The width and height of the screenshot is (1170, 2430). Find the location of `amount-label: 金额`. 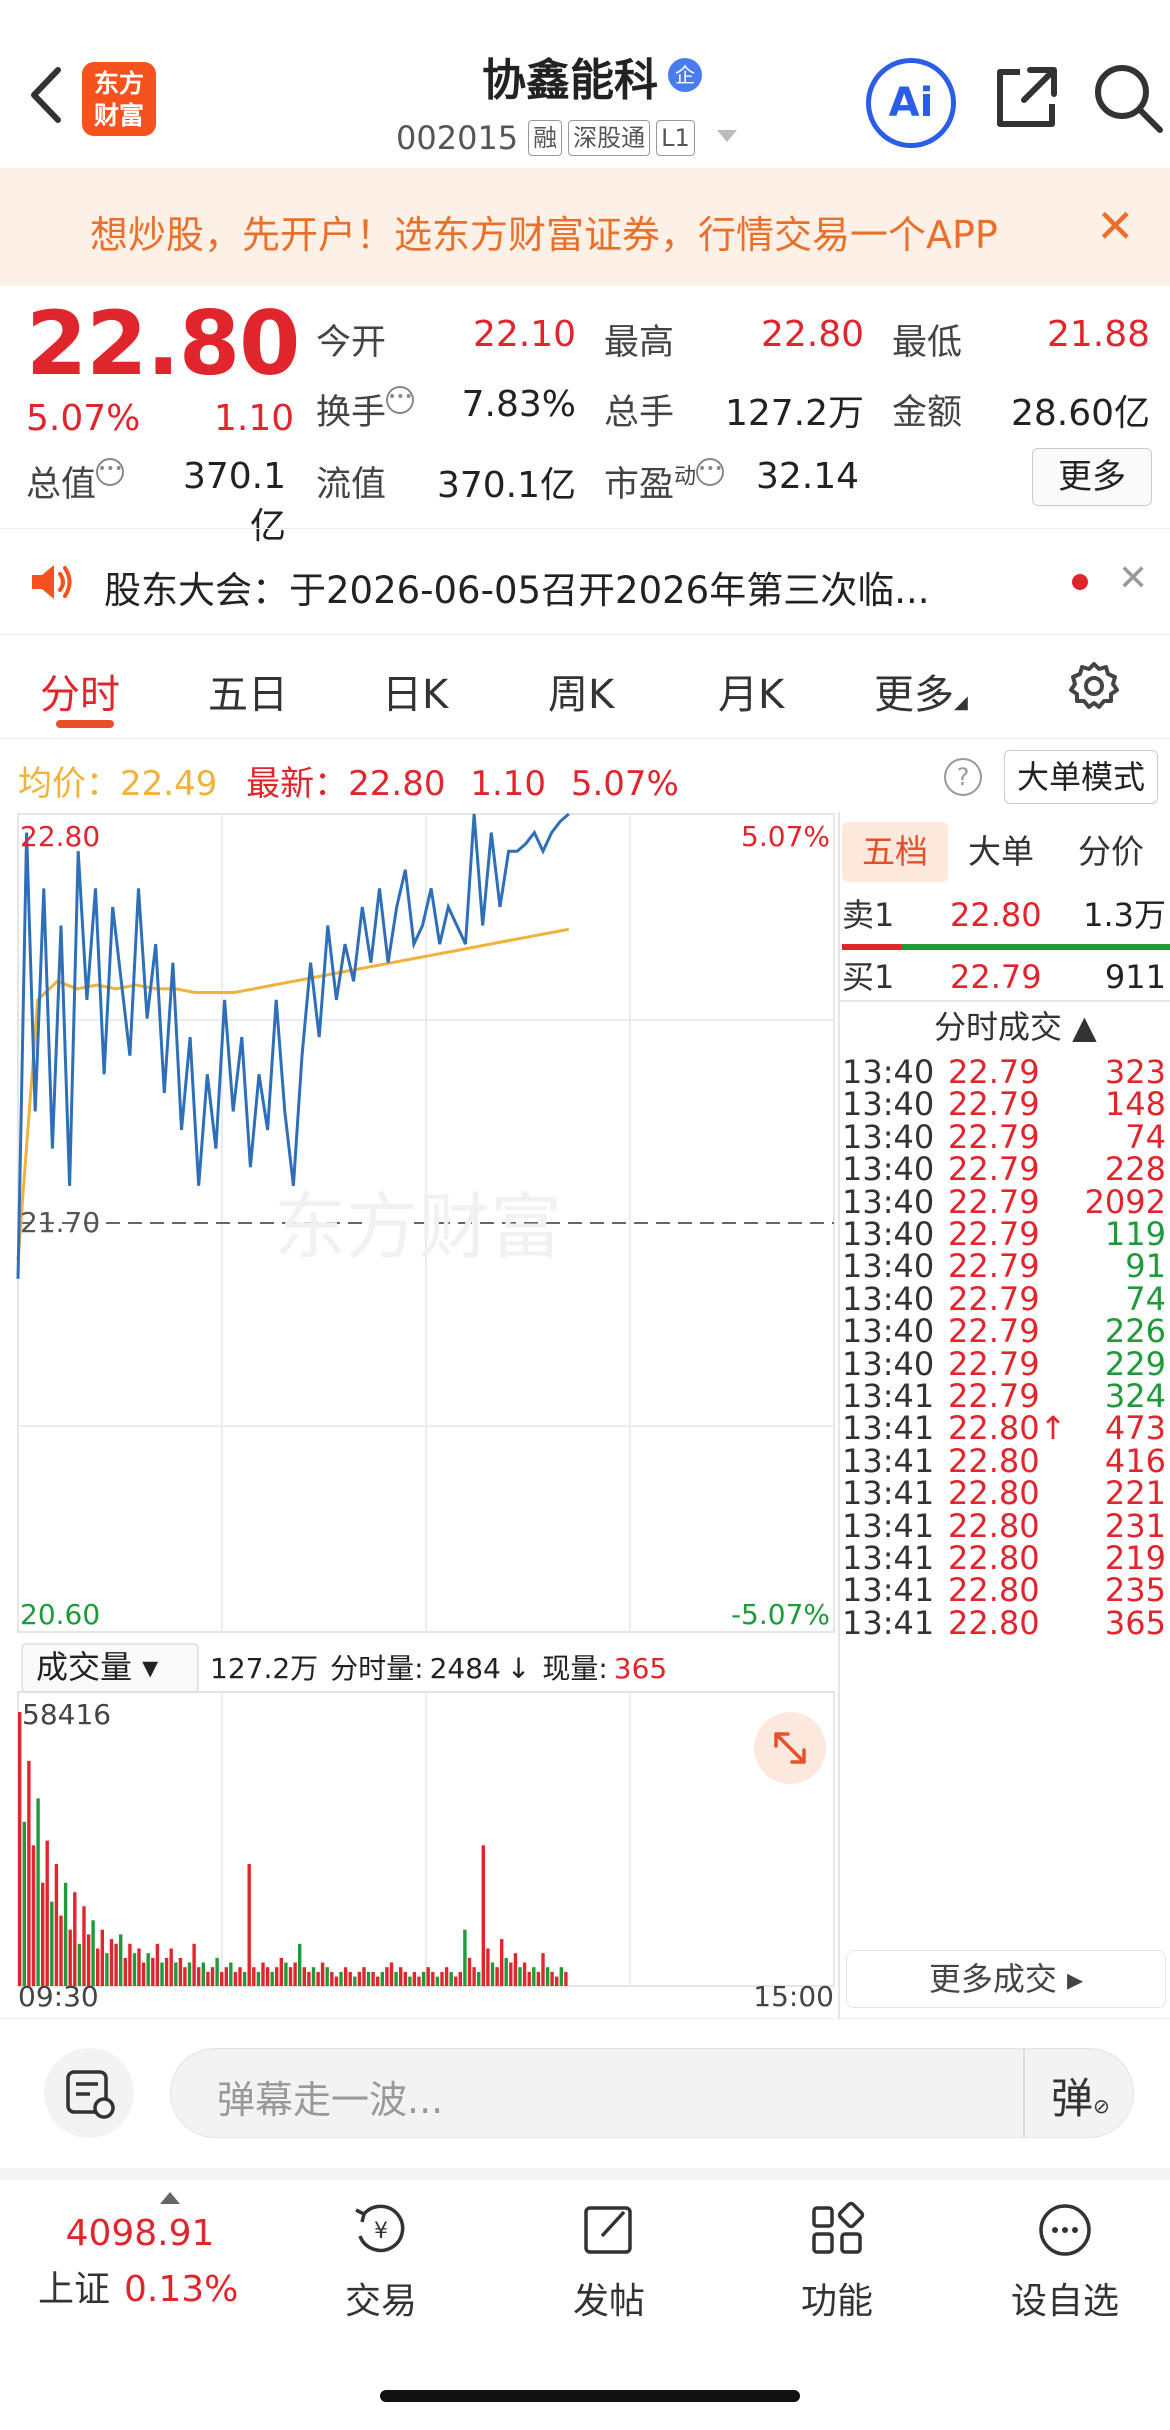

amount-label: 金额 is located at coordinates (927, 413).